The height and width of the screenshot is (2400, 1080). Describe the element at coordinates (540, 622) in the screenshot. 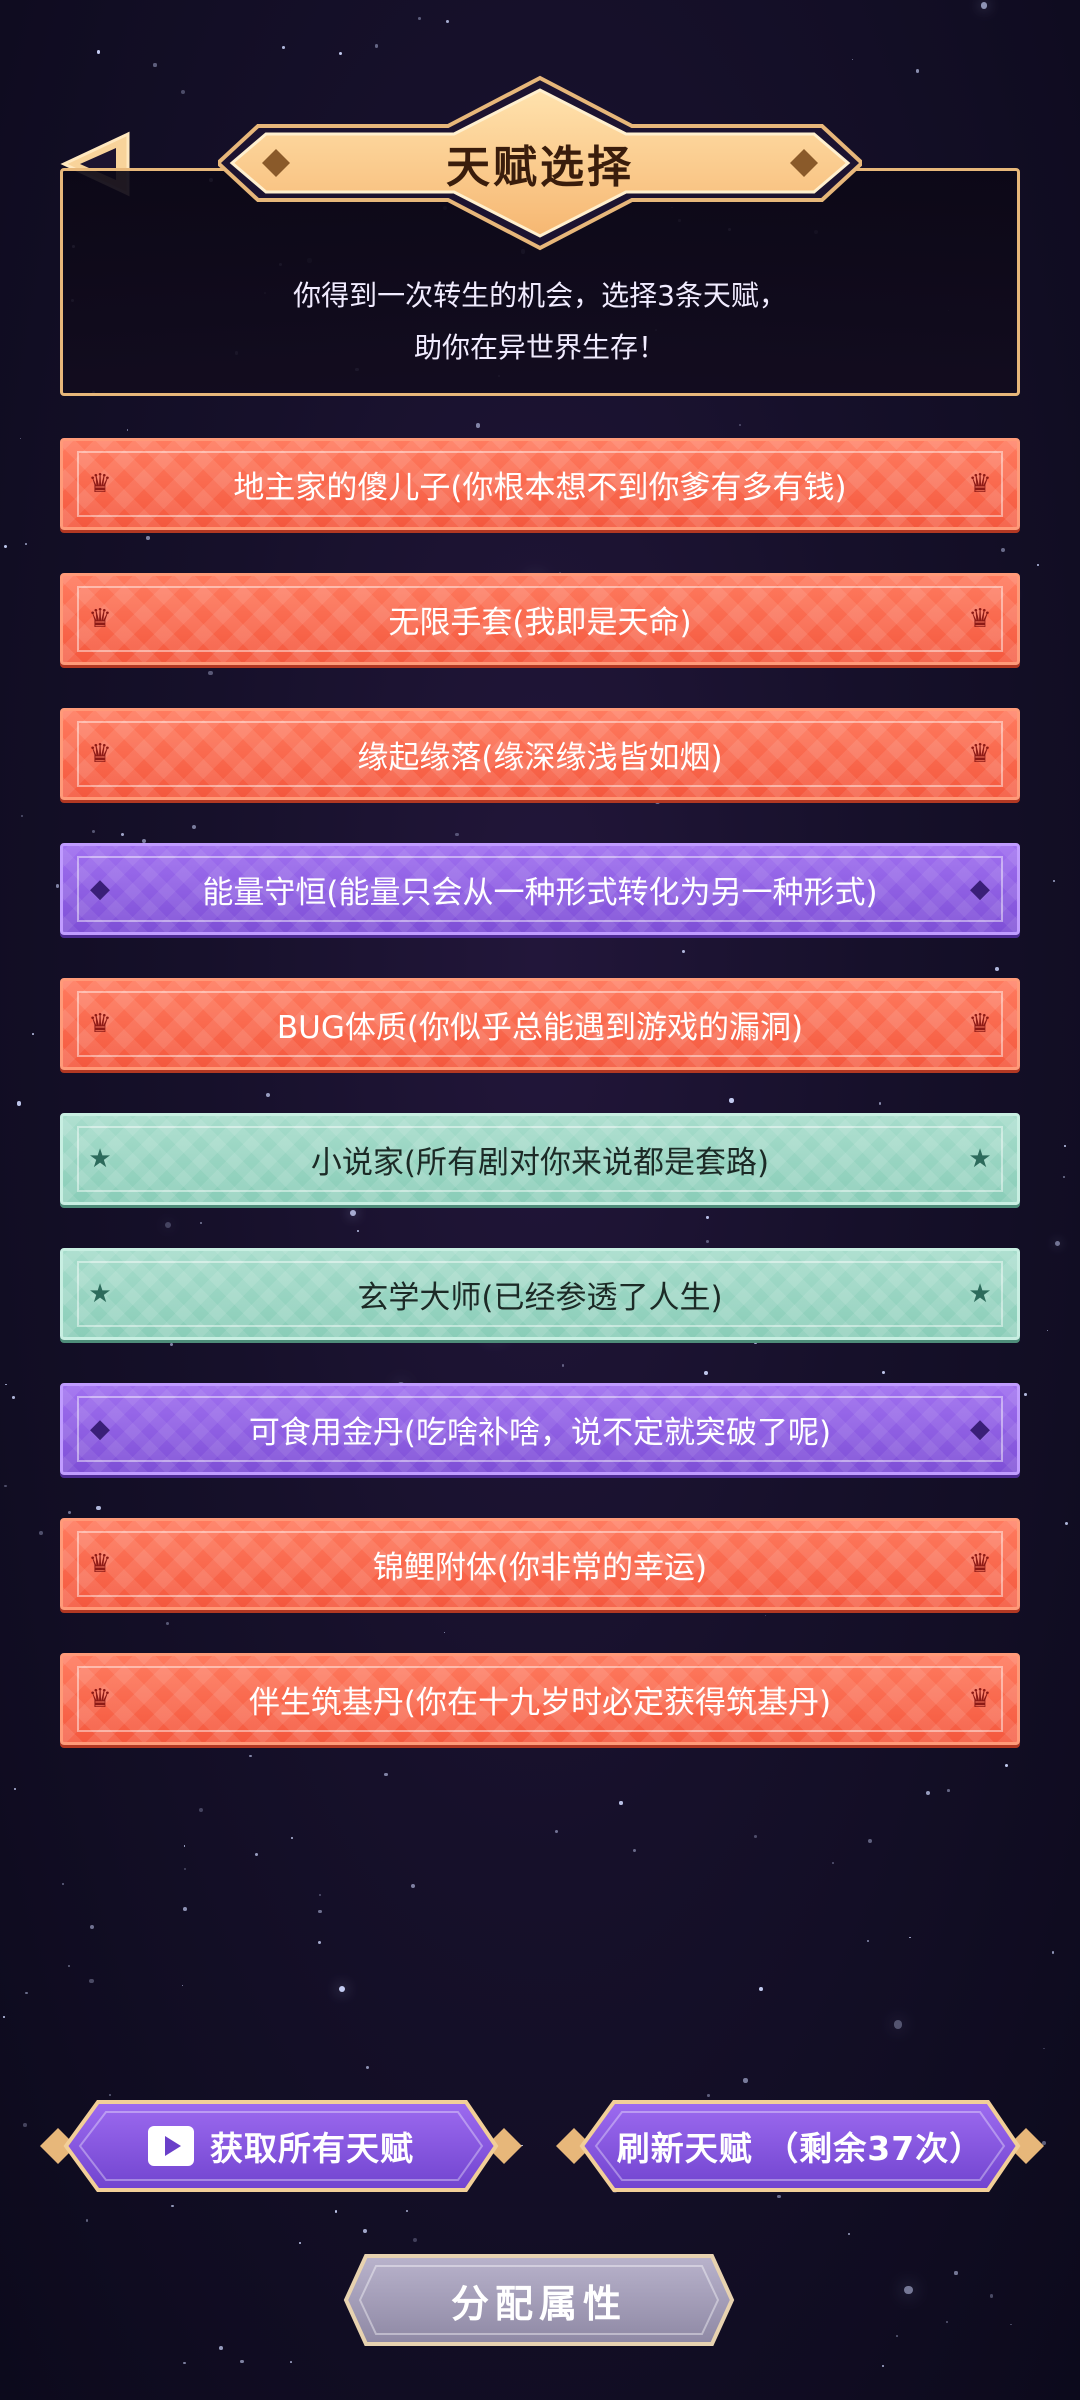

I see `talent-label: 无限手套(我即是天命)` at that location.